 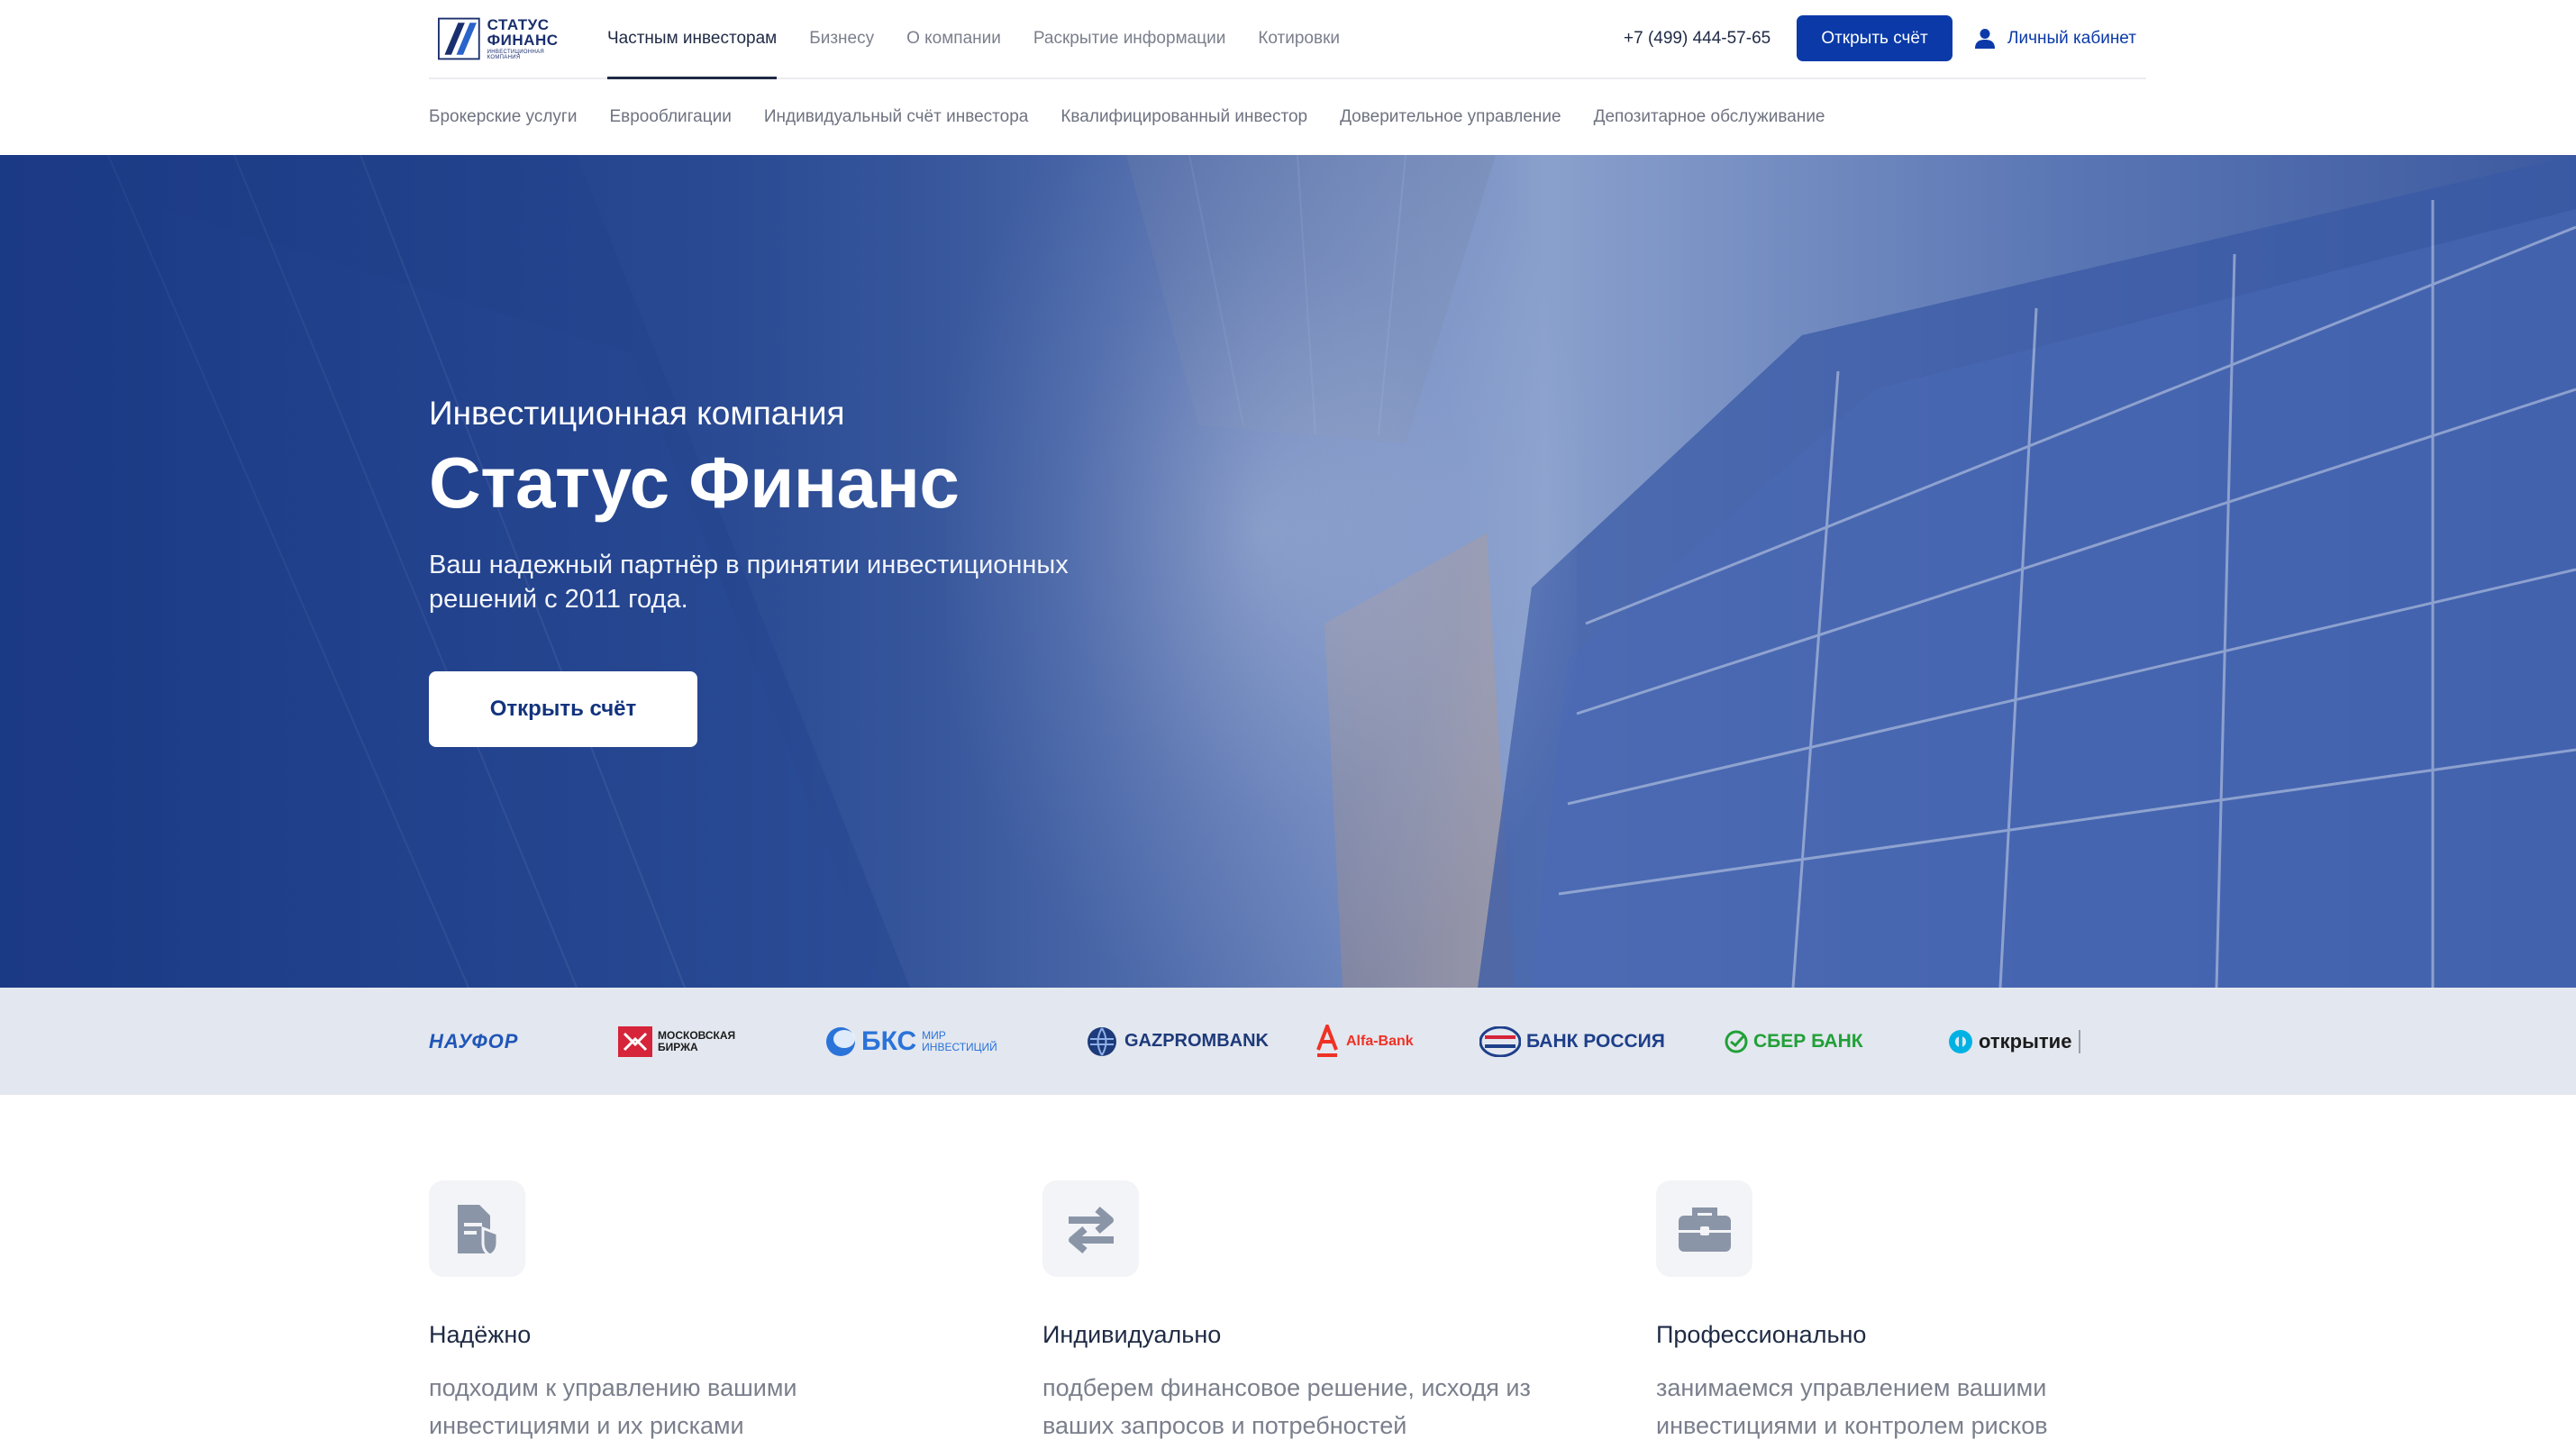 I want to click on nav-item-business: Бизнесу, so click(x=841, y=38).